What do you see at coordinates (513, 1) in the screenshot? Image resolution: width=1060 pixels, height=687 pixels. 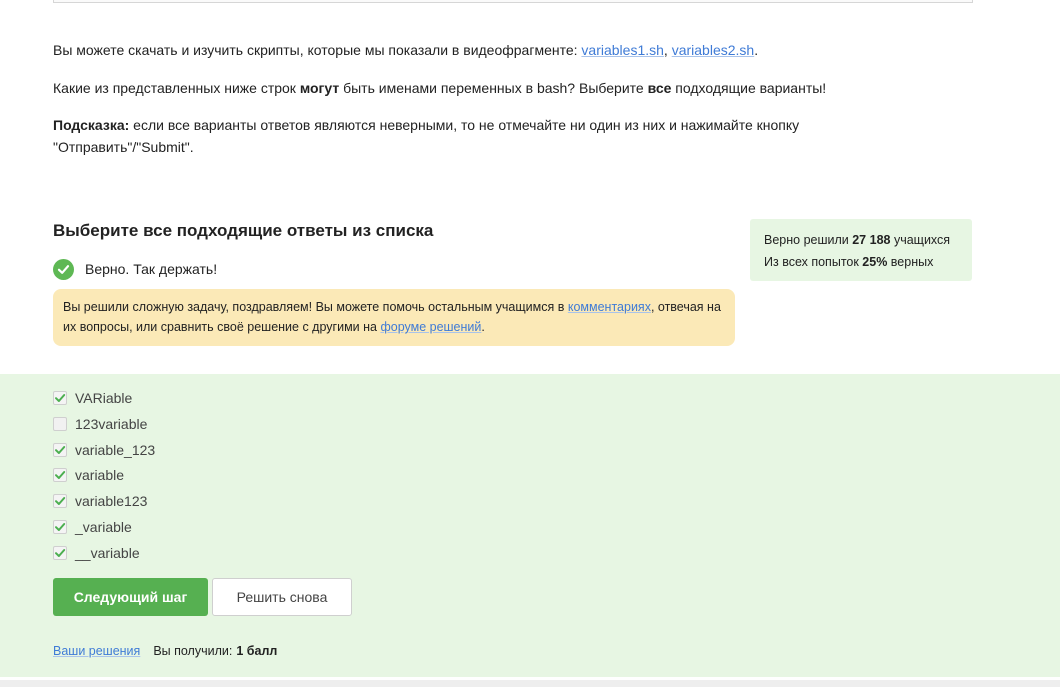 I see `video-frame-bottom` at bounding box center [513, 1].